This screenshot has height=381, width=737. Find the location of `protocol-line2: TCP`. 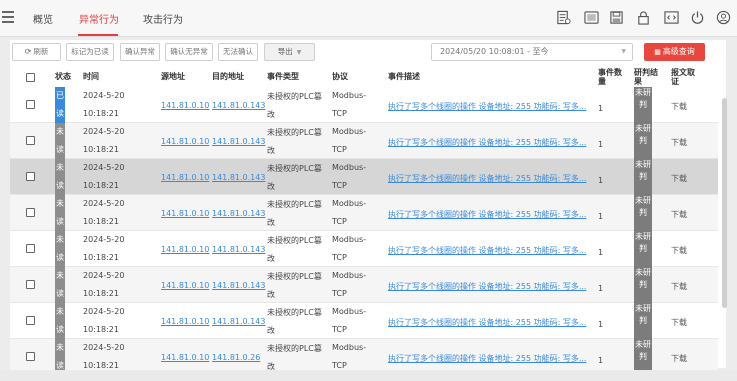

protocol-line2: TCP is located at coordinates (339, 113).